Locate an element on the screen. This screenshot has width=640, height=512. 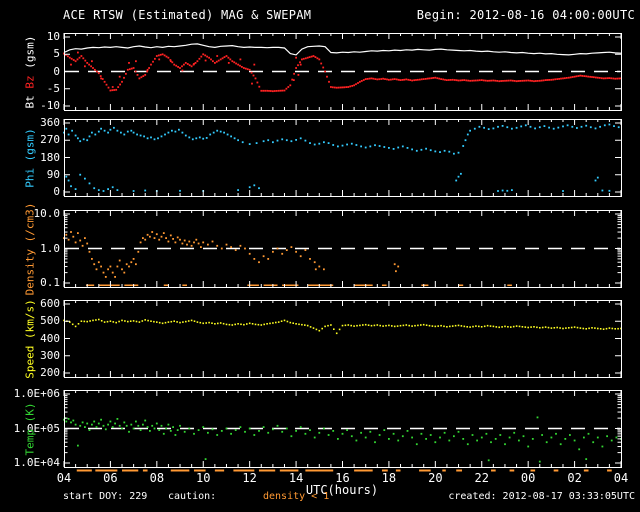
x-tick-label: 20 is located at coordinates (435, 478).